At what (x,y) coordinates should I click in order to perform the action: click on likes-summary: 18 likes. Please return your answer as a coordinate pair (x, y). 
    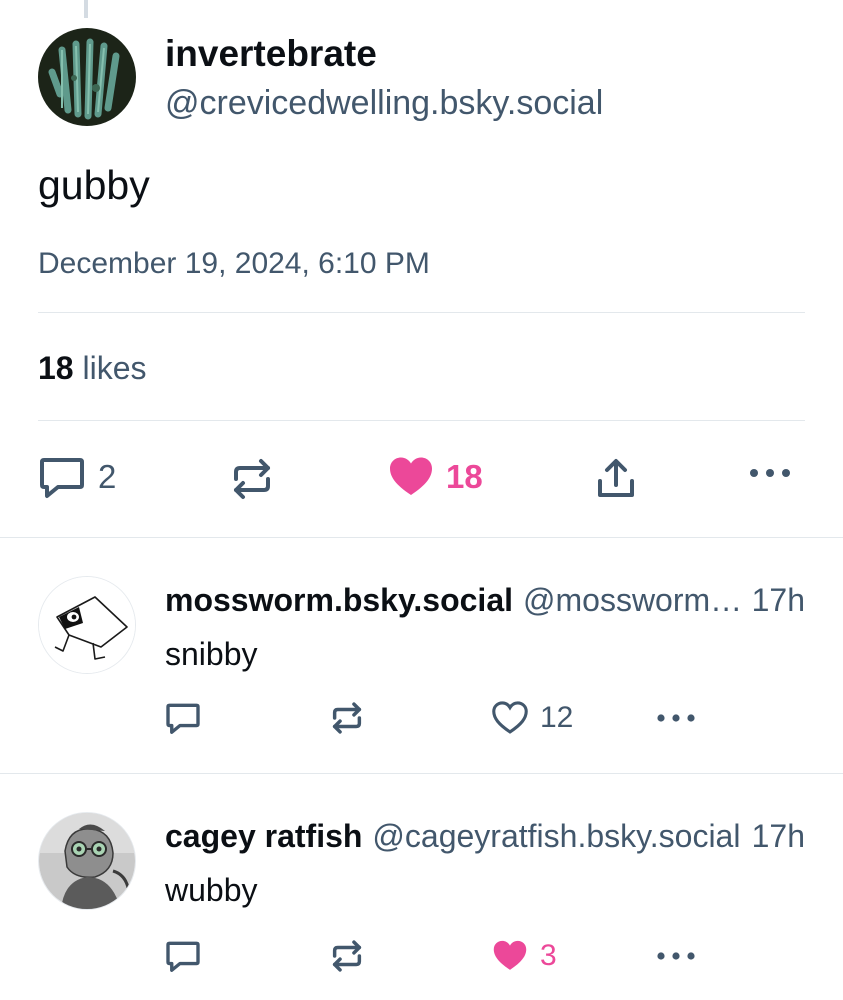
    Looking at the image, I should click on (92, 368).